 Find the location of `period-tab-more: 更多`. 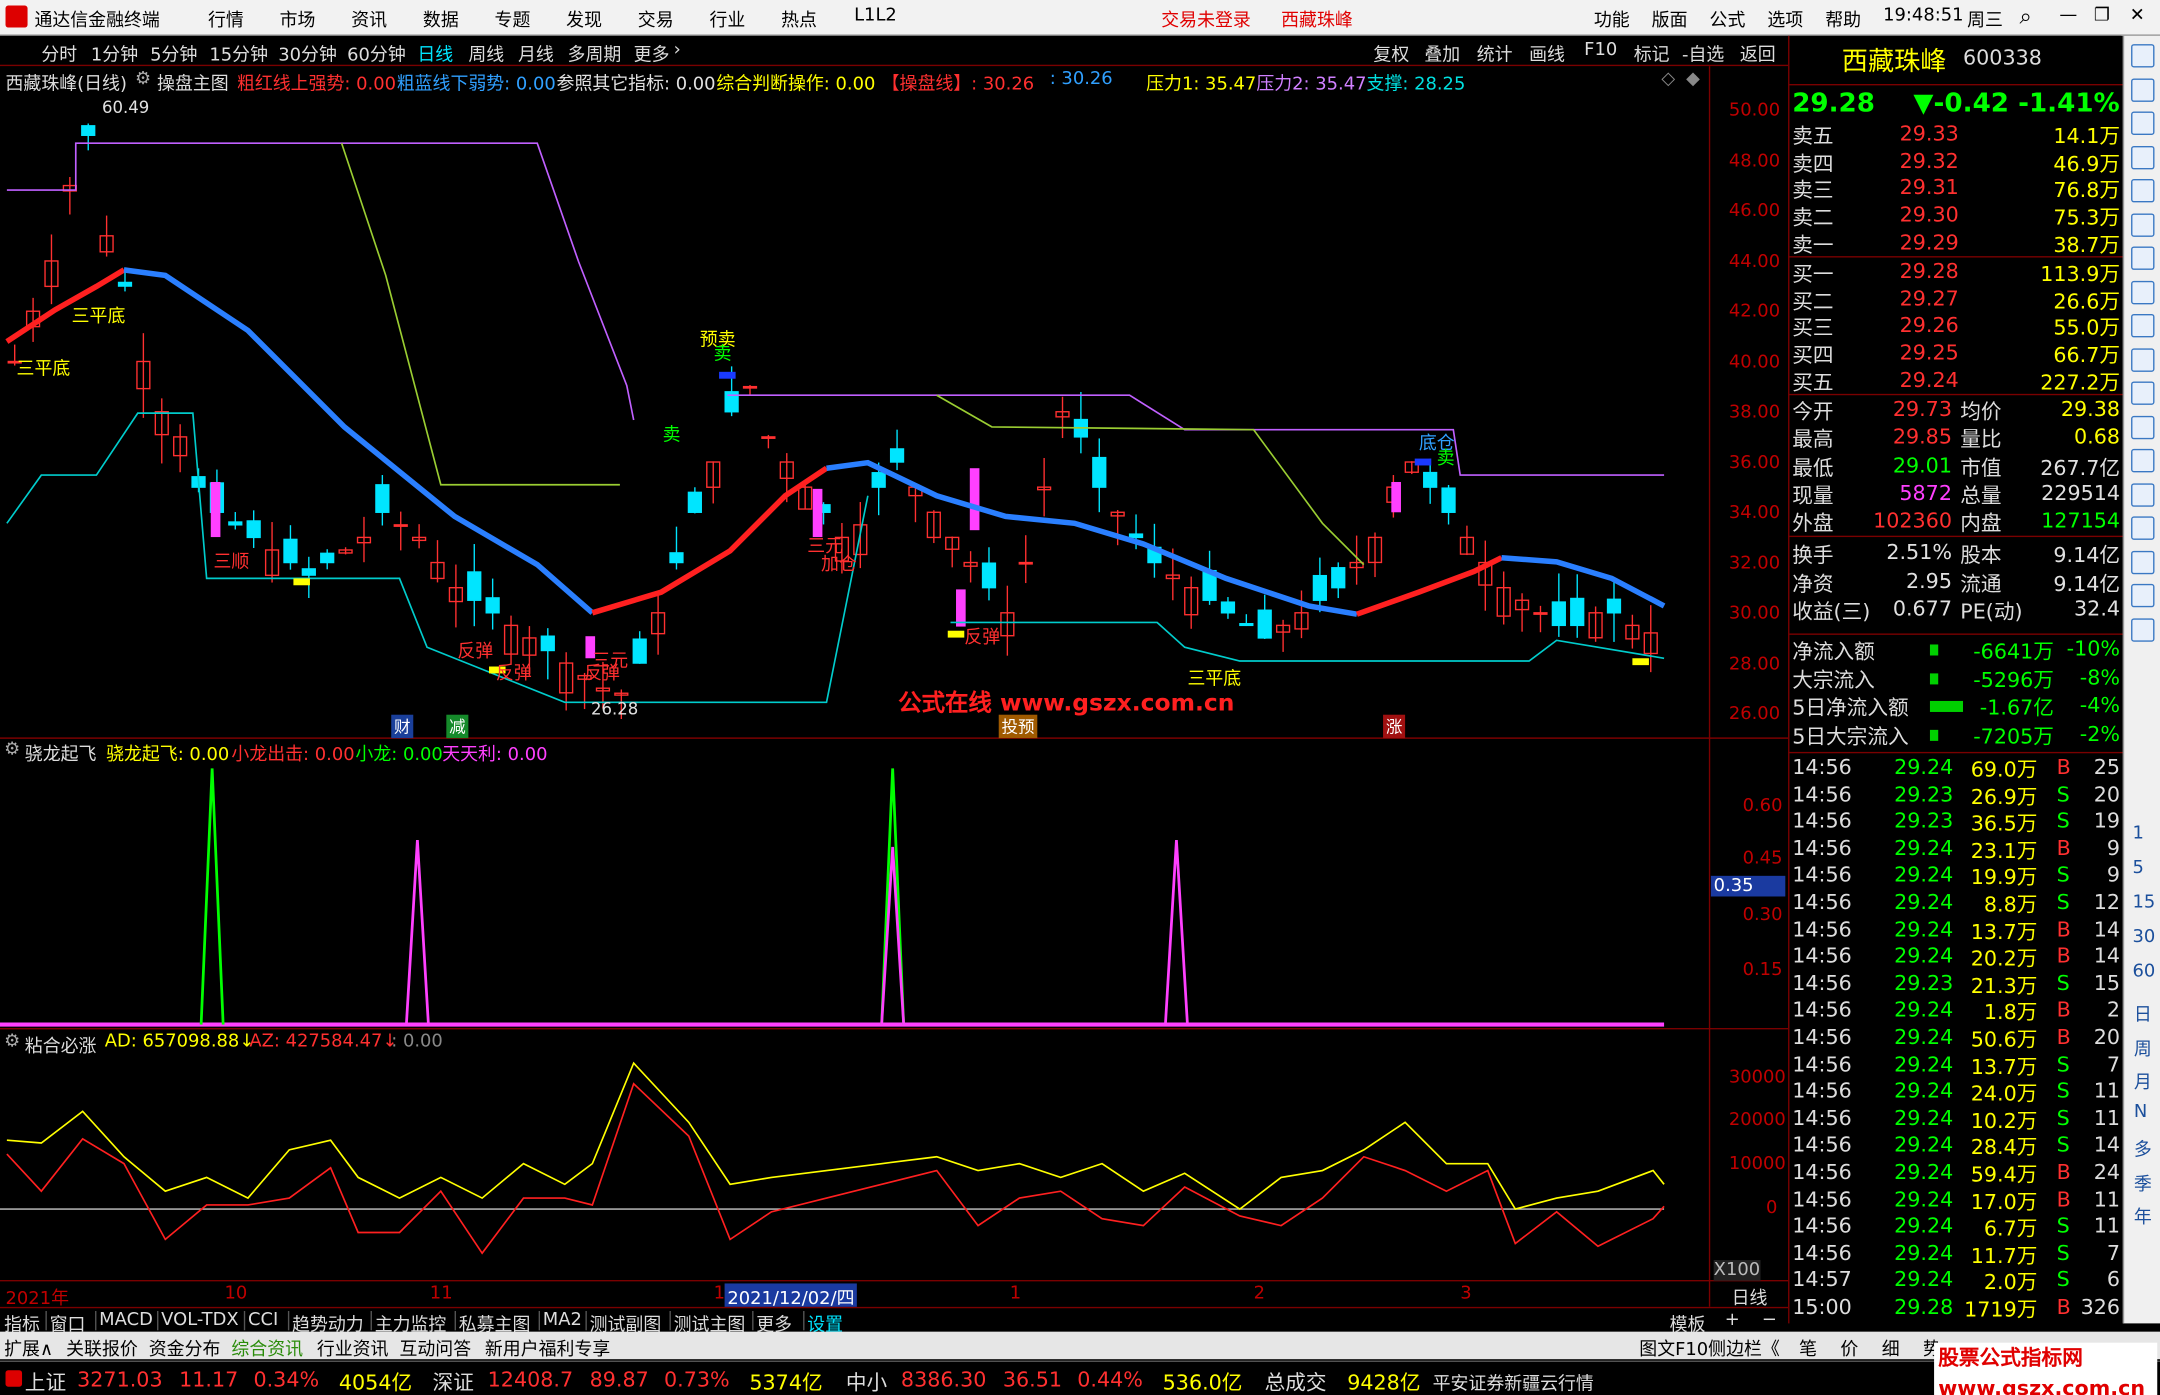

period-tab-more: 更多 is located at coordinates (652, 53).